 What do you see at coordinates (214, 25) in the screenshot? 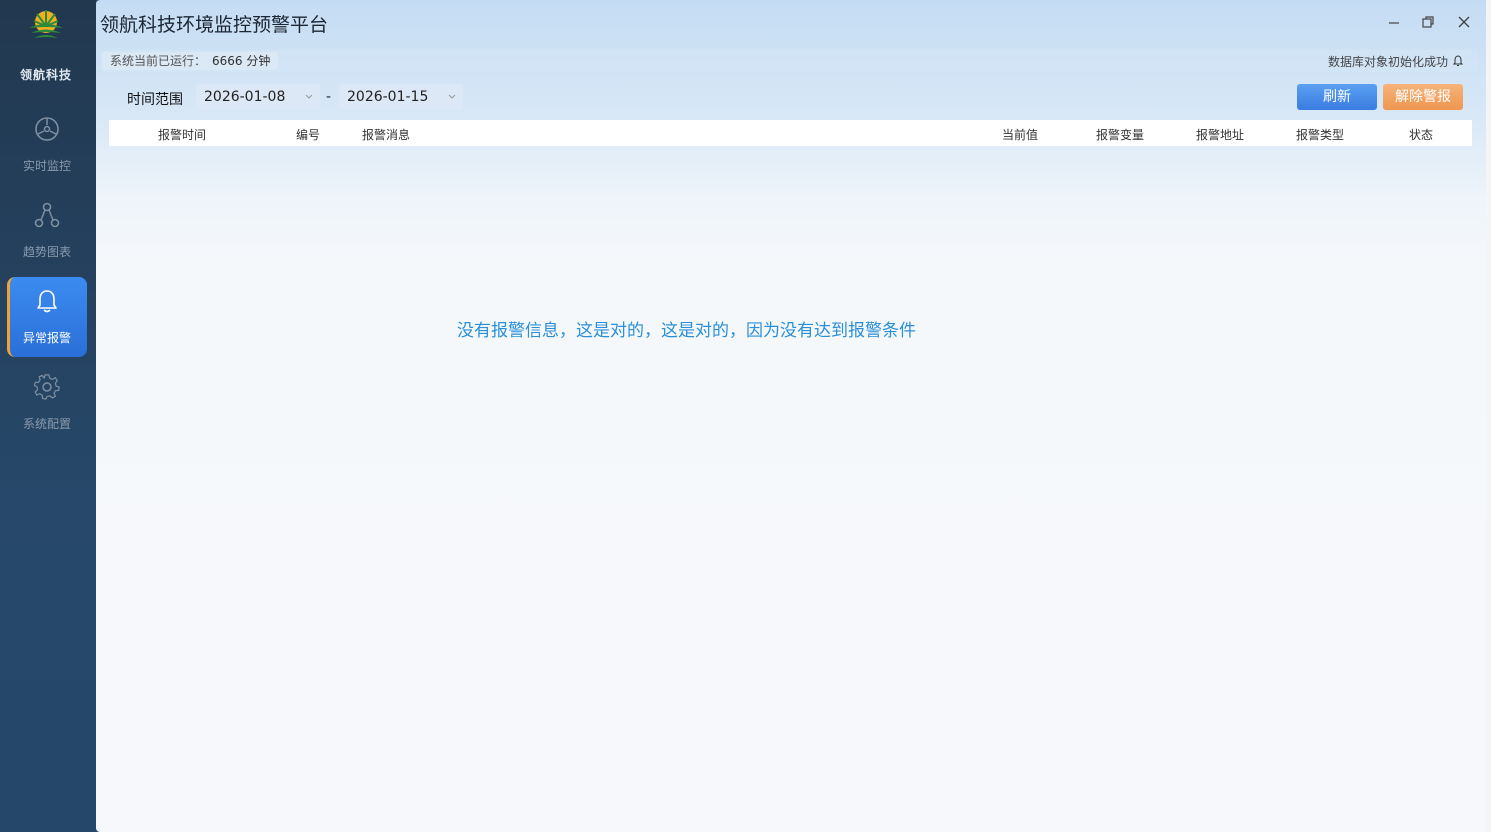
I see `window-title: 领航科技环境监控预警平台` at bounding box center [214, 25].